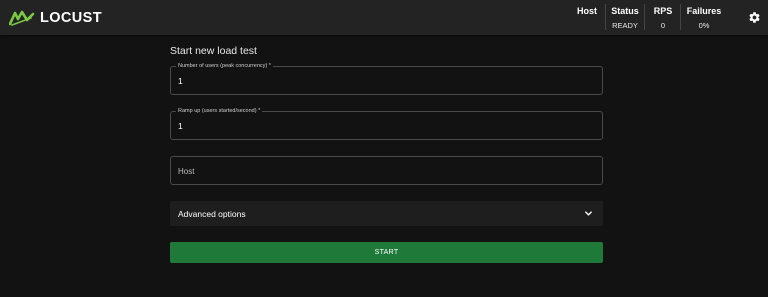 Image resolution: width=768 pixels, height=297 pixels. I want to click on stat-status-label: Status, so click(625, 11).